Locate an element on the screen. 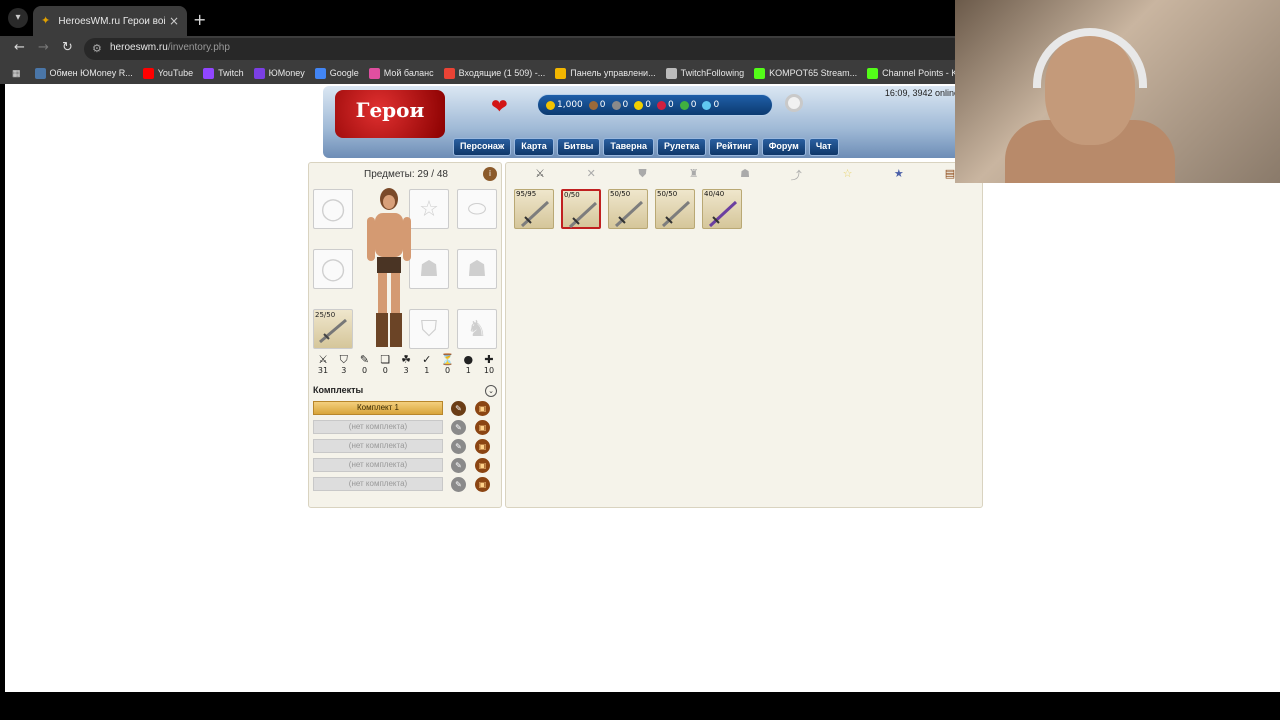 The height and width of the screenshot is (720, 1280). ring-slot: ◯ is located at coordinates (333, 209).